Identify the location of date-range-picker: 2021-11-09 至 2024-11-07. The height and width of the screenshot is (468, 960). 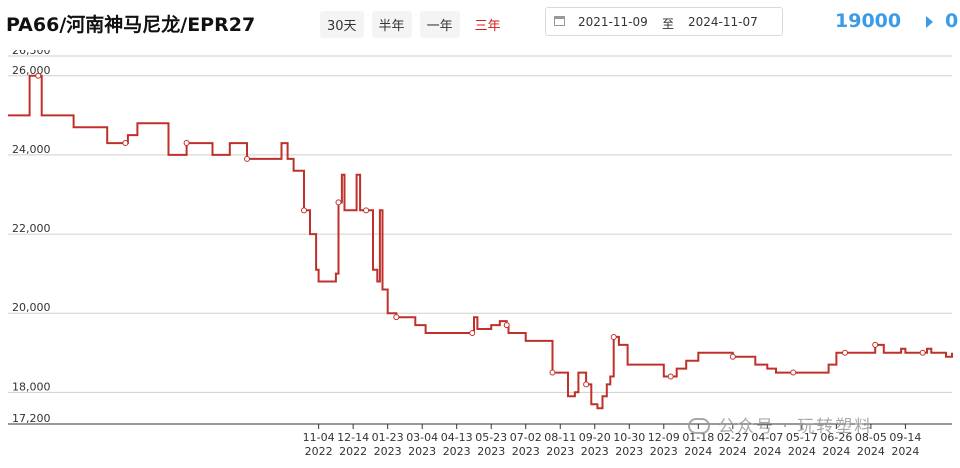
(664, 21).